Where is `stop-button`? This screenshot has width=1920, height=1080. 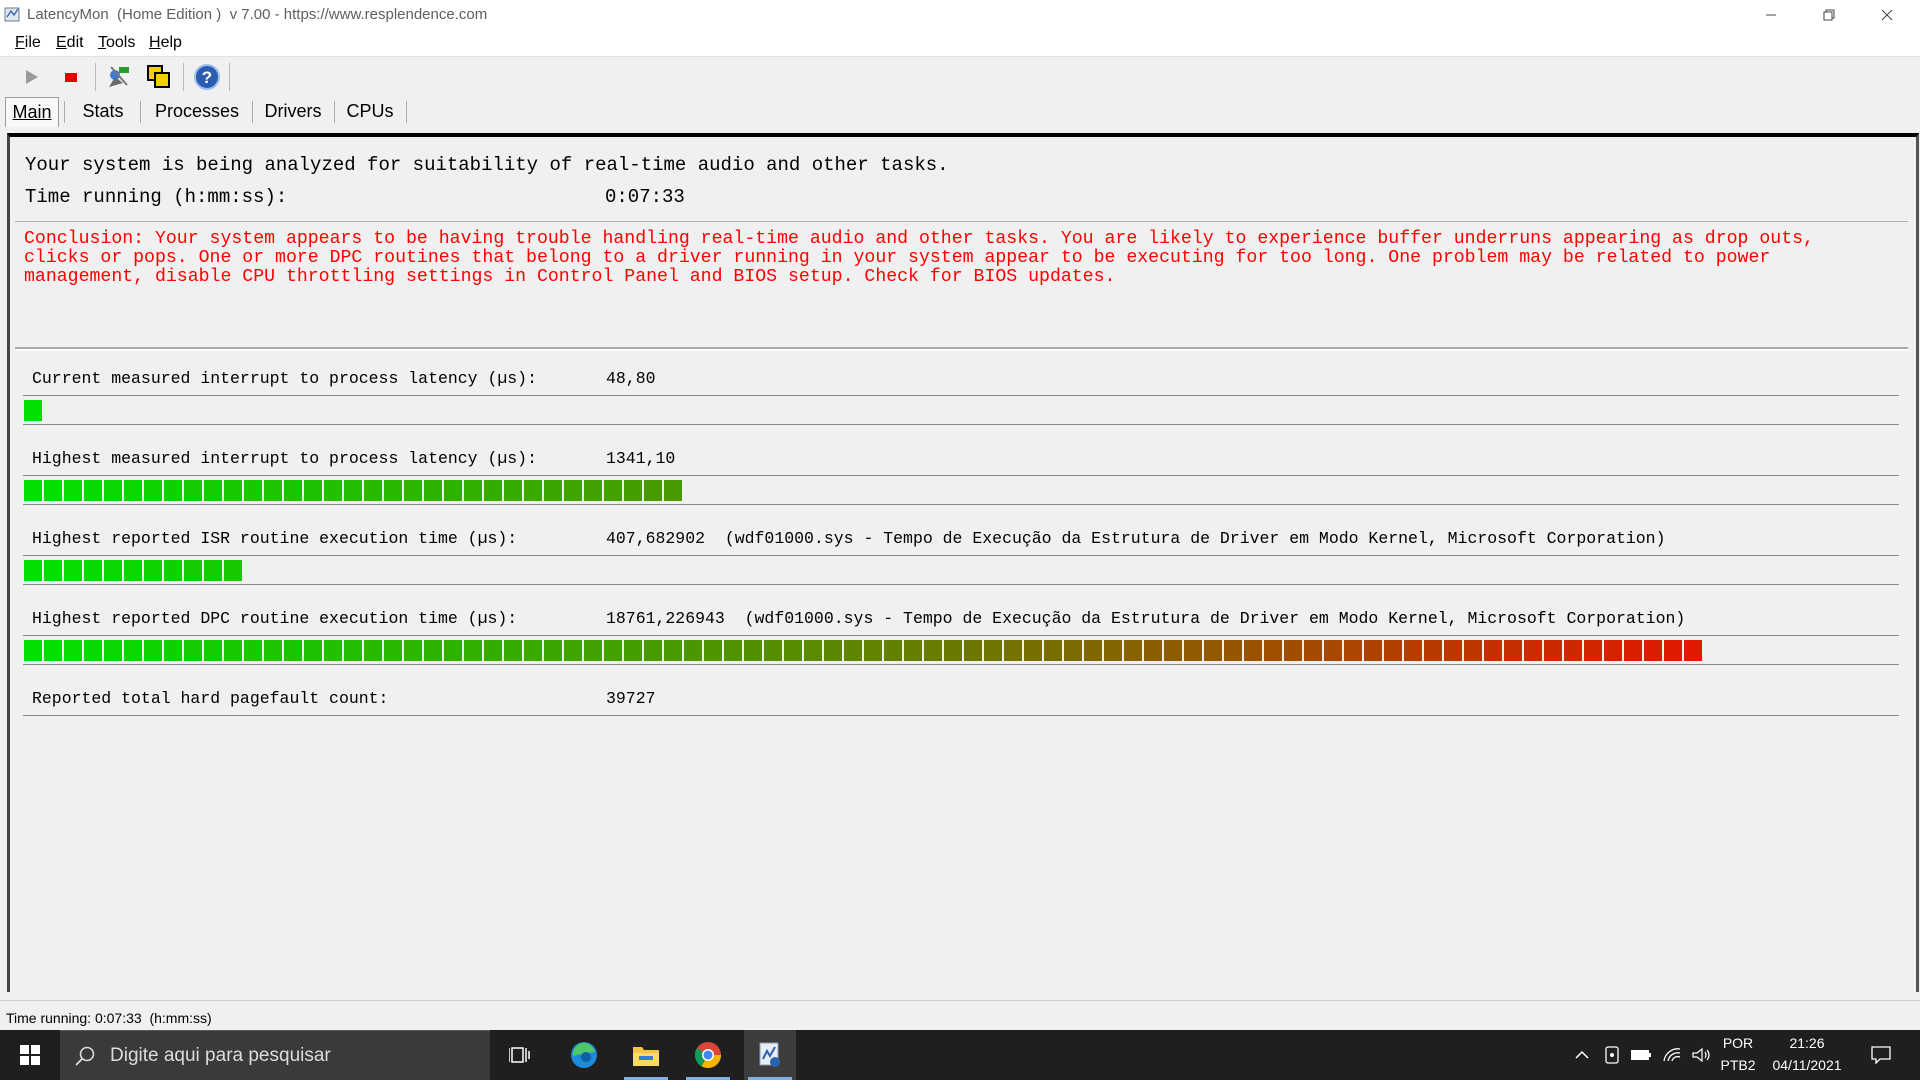 stop-button is located at coordinates (71, 77).